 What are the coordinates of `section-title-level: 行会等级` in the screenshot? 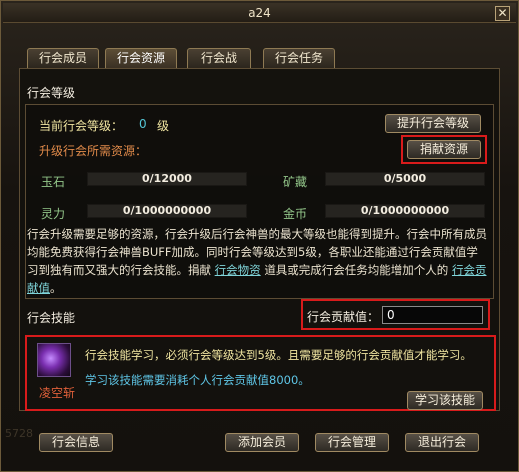 It's located at (51, 93).